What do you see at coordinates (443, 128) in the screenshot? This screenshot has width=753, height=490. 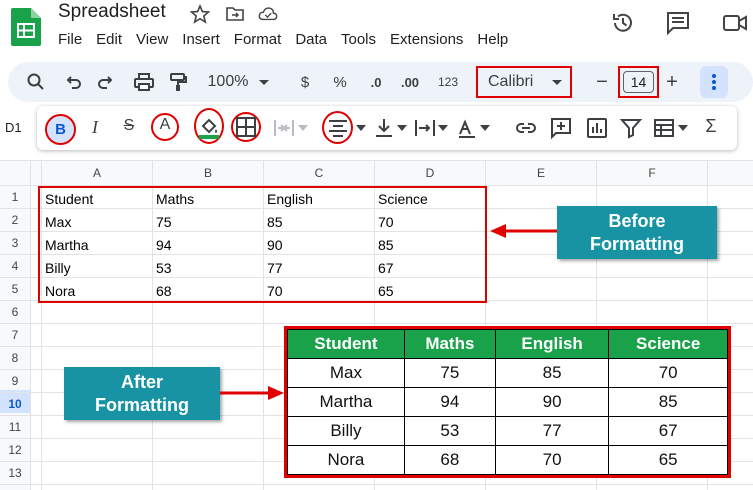 I see `wrap-dropdown-icon` at bounding box center [443, 128].